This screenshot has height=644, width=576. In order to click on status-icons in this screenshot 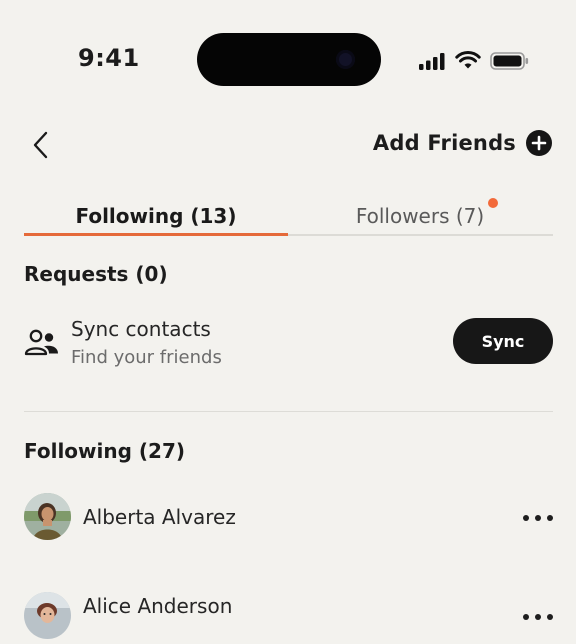, I will do `click(474, 61)`.